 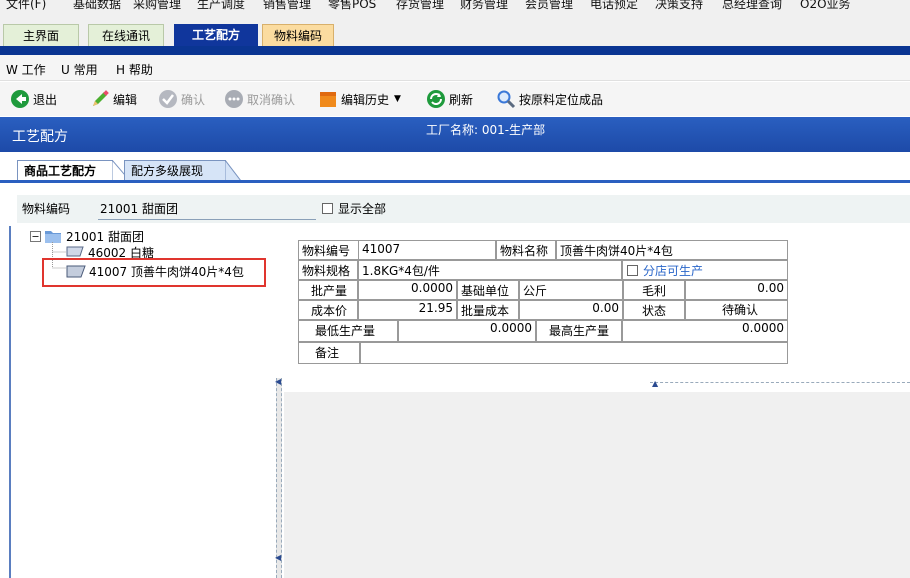 What do you see at coordinates (65, 170) in the screenshot?
I see `tab-product-recipe: 商品工艺配方` at bounding box center [65, 170].